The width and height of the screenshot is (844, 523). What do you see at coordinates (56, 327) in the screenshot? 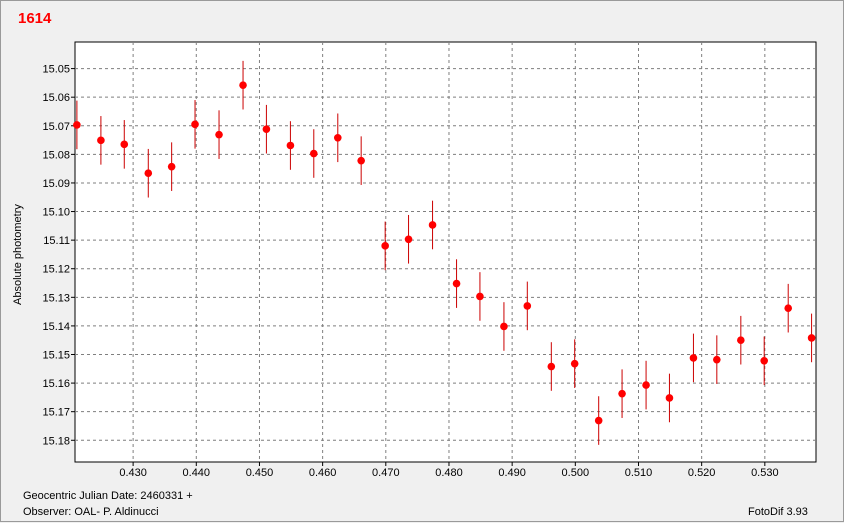
I see `y-tick-label: 15.14` at bounding box center [56, 327].